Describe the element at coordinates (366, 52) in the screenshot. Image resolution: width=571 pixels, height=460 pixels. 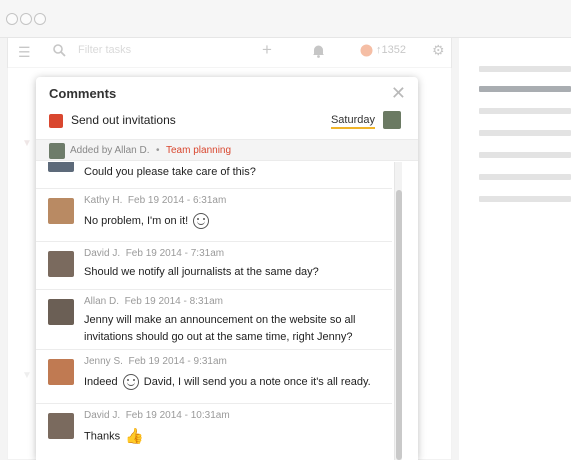
I see `karma-icon` at that location.